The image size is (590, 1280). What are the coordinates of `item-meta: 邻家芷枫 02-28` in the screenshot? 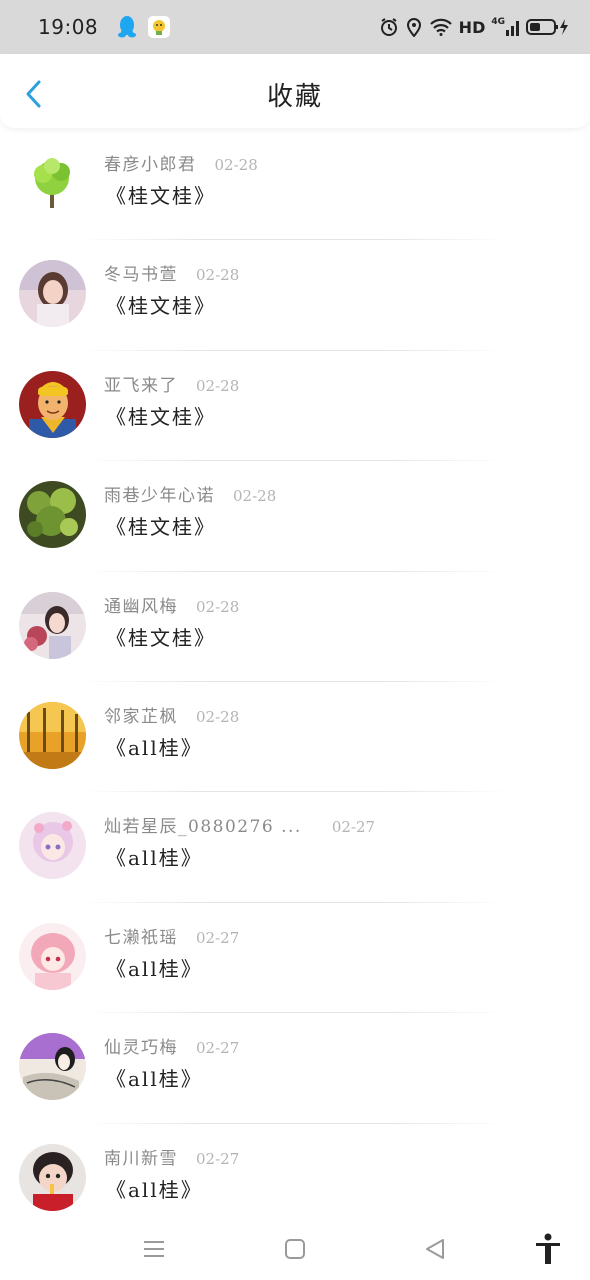 It's located at (171, 714).